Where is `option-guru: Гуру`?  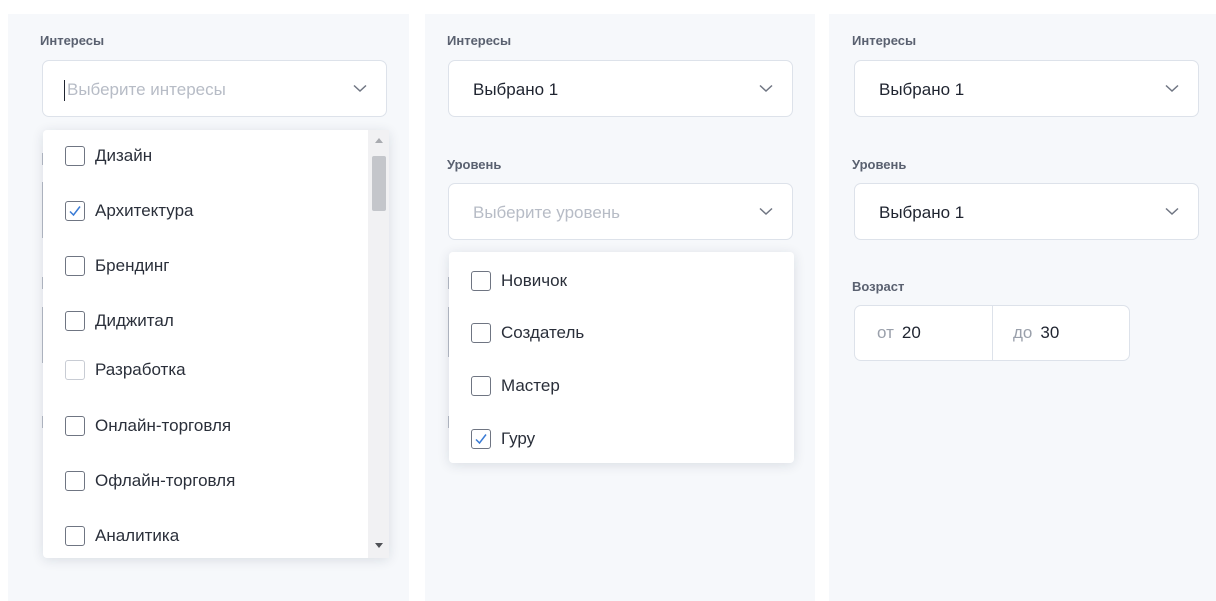 option-guru: Гуру is located at coordinates (503, 439).